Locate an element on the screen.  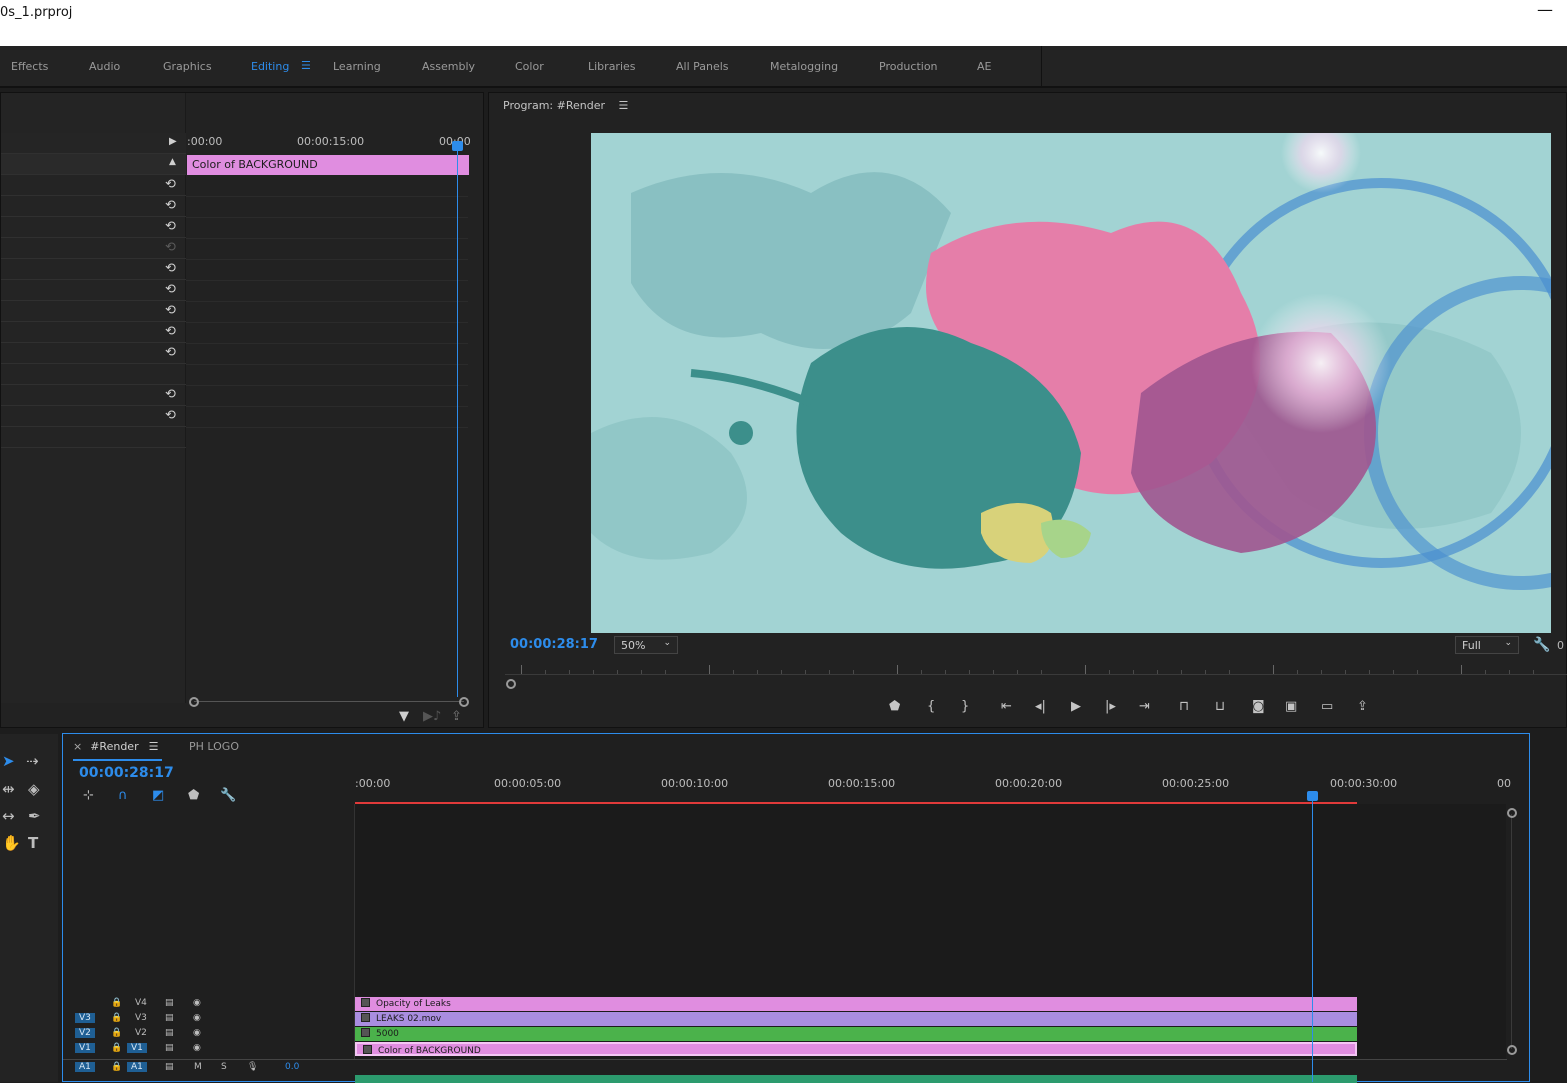
effect-zoom-scrollbar is located at coordinates (329, 701).